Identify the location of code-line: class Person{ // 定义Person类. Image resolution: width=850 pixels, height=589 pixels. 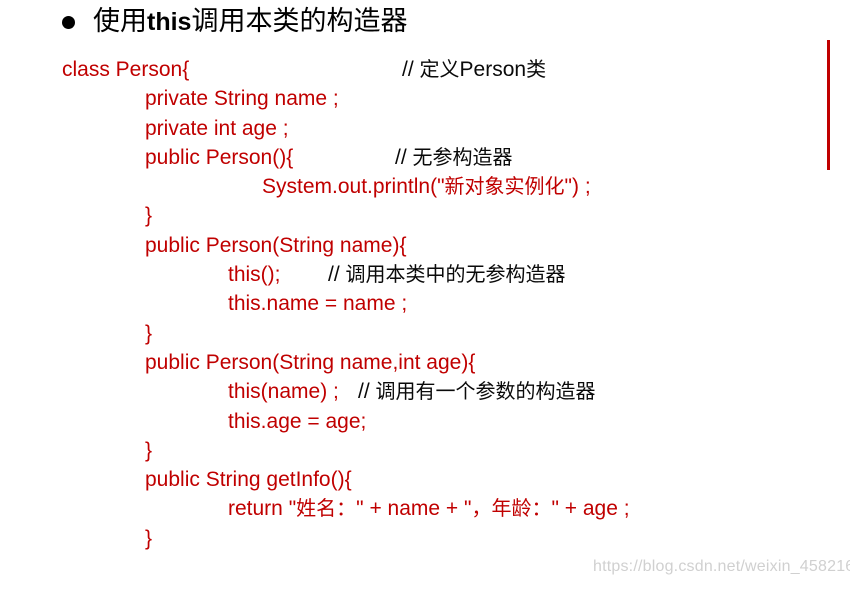
(452, 69).